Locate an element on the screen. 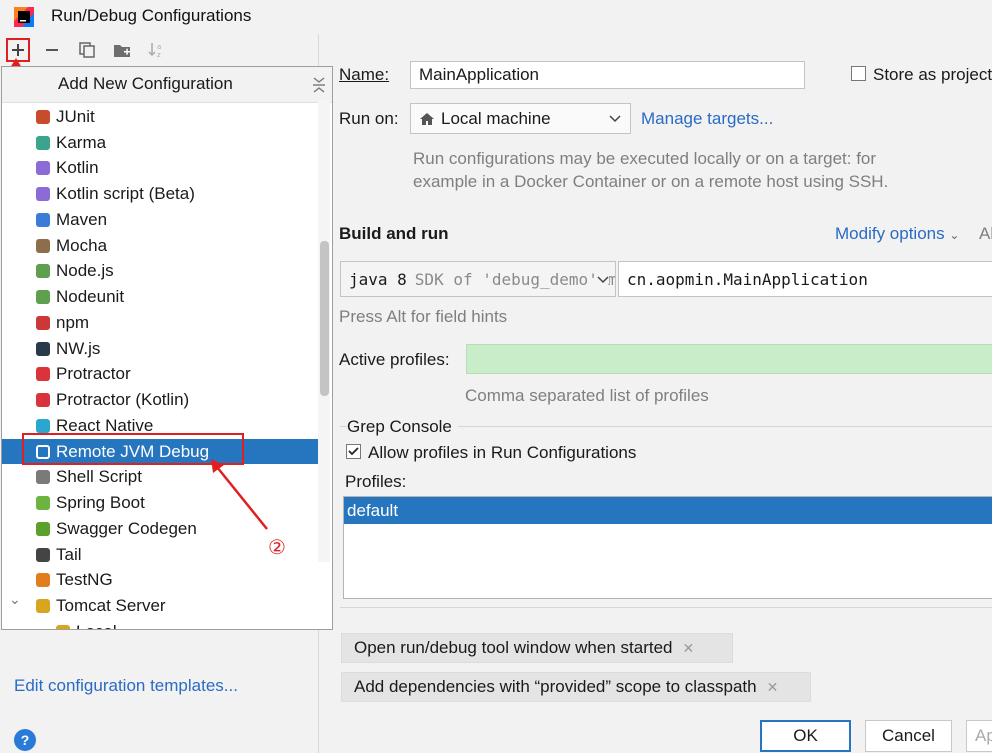  apply-button: Apply is located at coordinates (979, 736).